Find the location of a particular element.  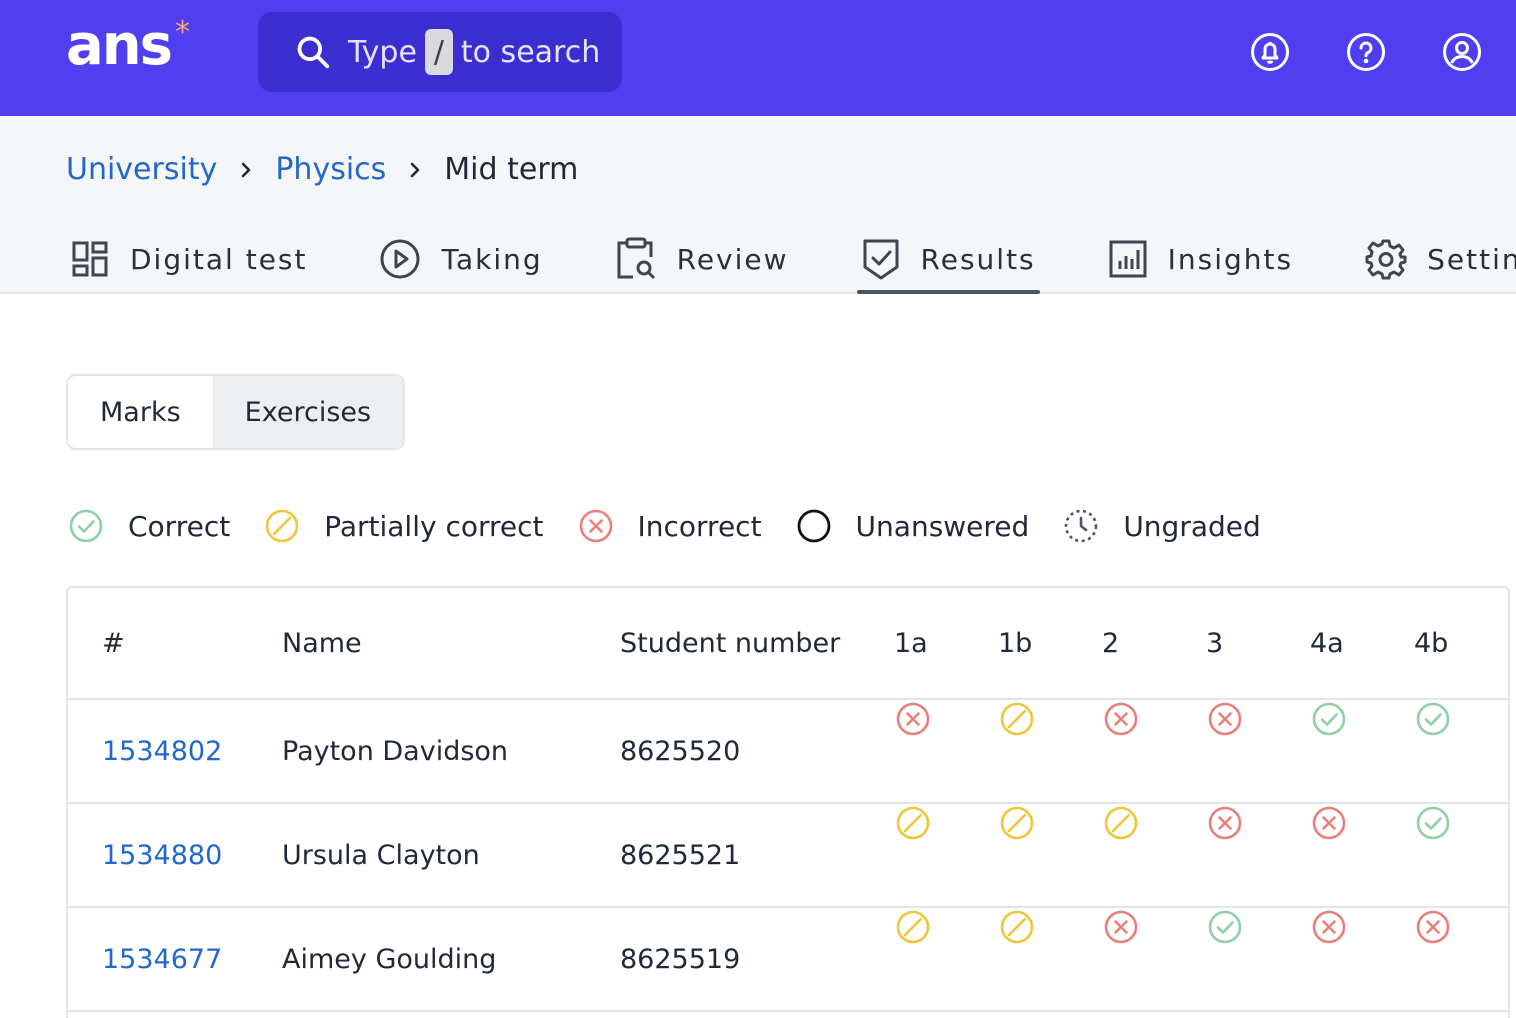

help-button is located at coordinates (1366, 52).